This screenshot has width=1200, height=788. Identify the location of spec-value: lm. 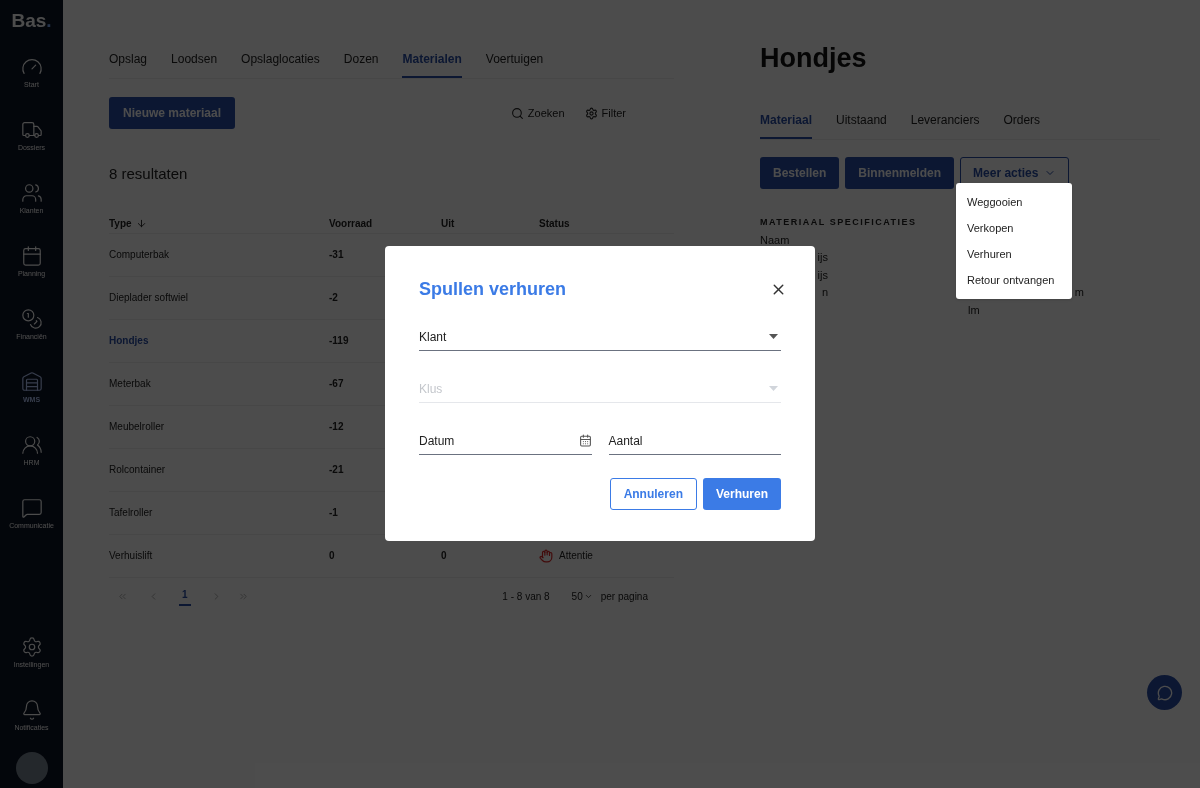
(974, 310).